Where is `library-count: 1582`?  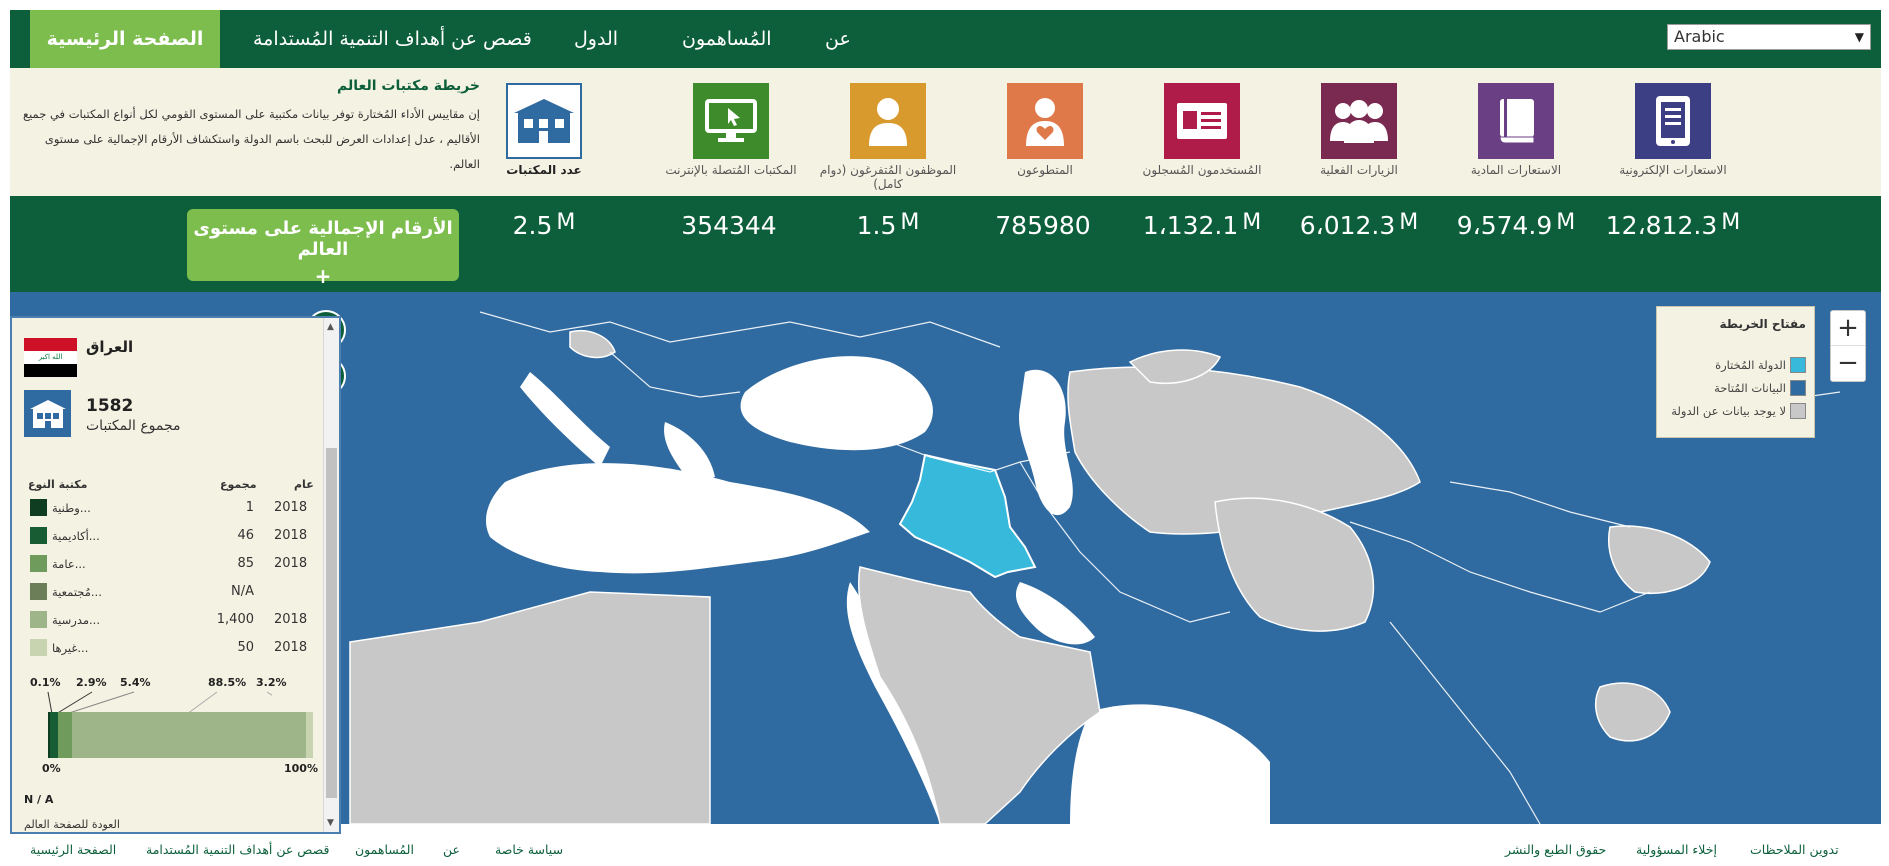 library-count: 1582 is located at coordinates (110, 406).